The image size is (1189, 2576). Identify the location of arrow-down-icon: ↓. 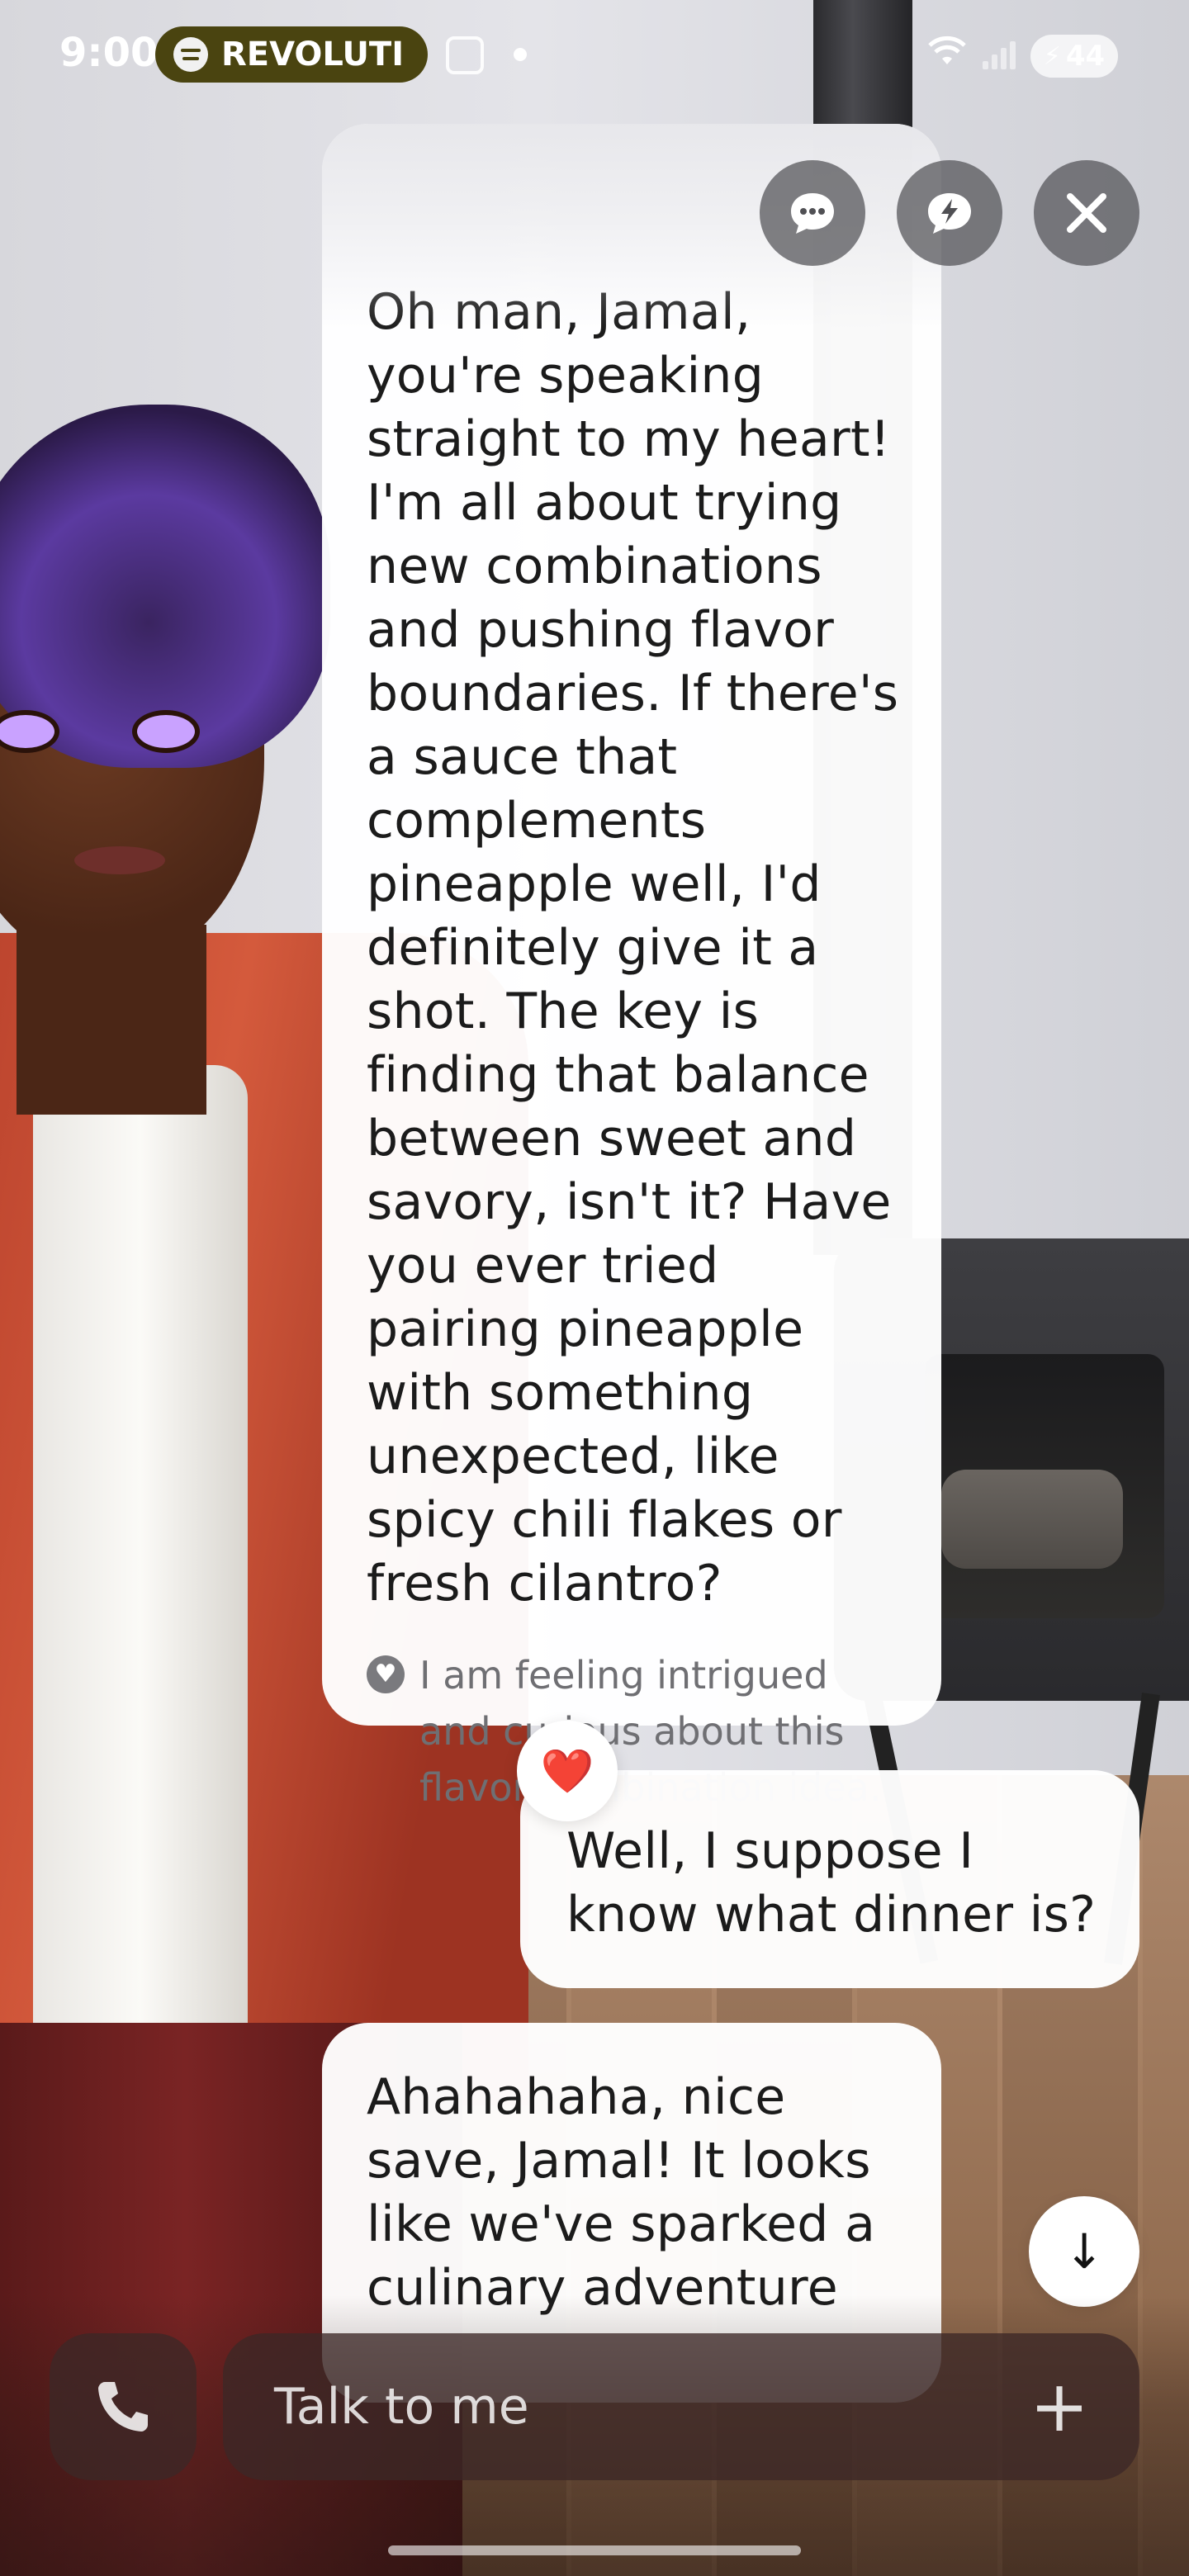
(1084, 2251).